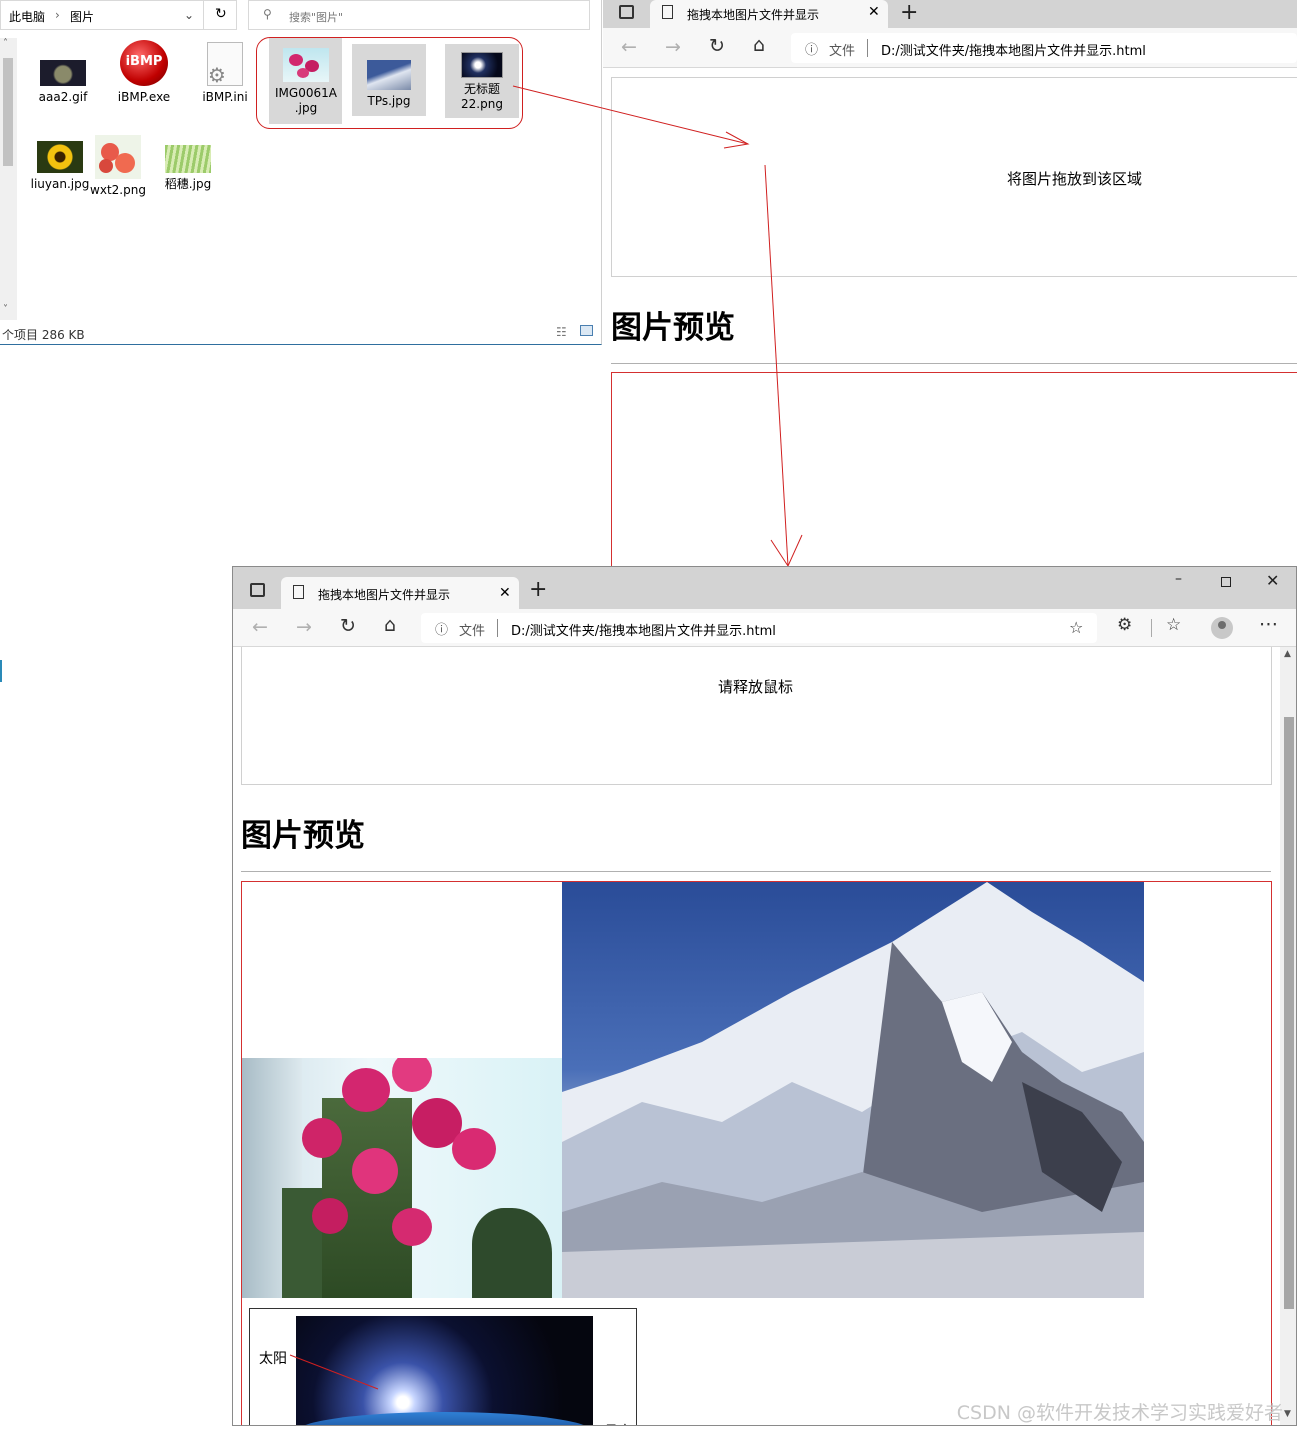 The height and width of the screenshot is (1429, 1297). I want to click on arrowhead, so click(736, 140).